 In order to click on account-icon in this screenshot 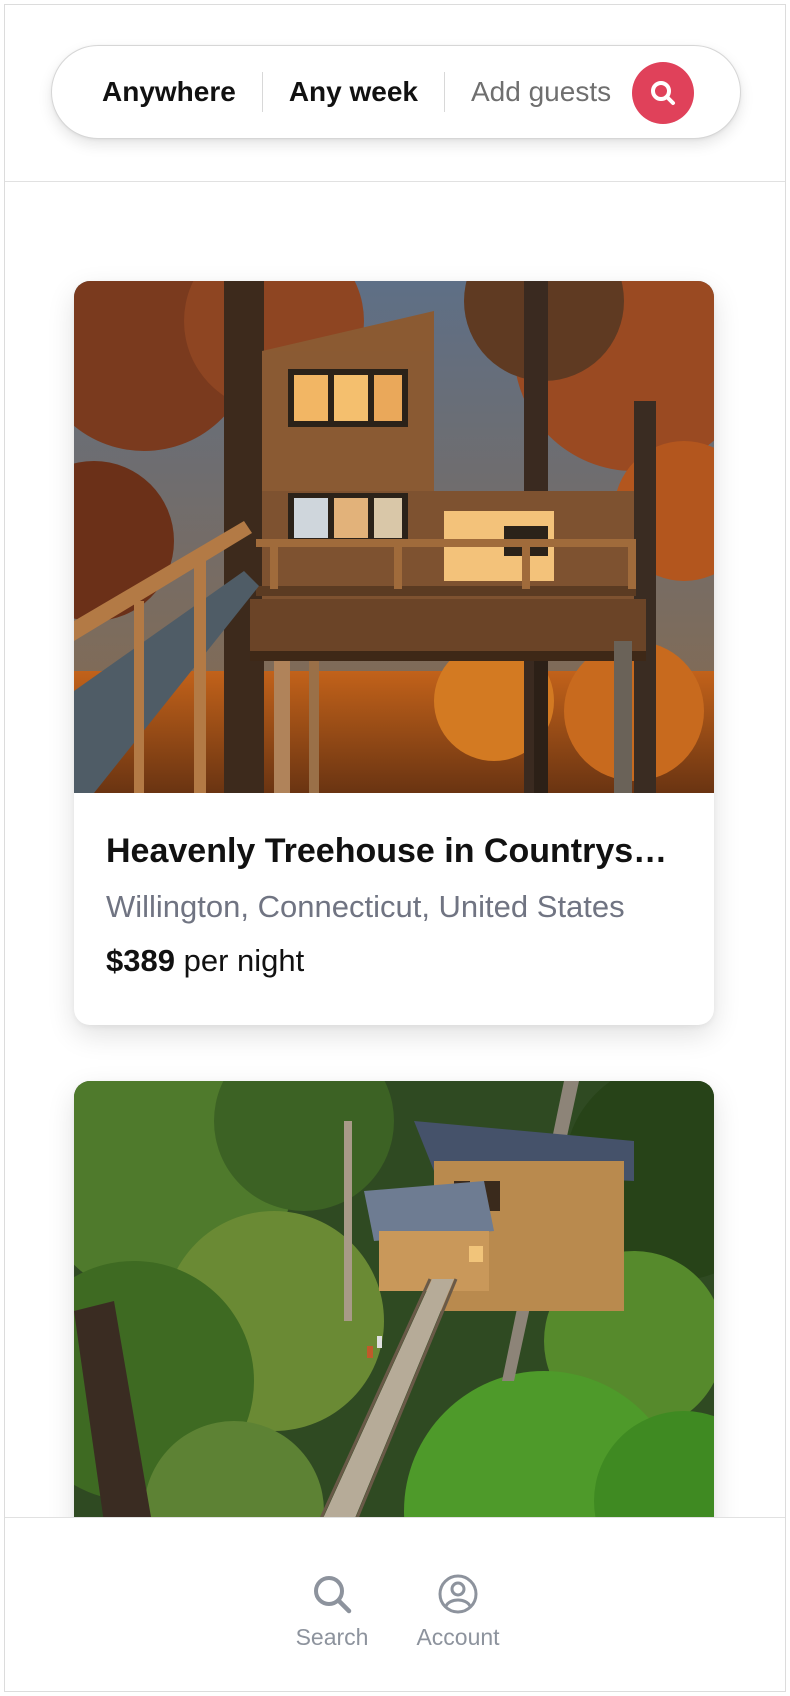, I will do `click(458, 1594)`.